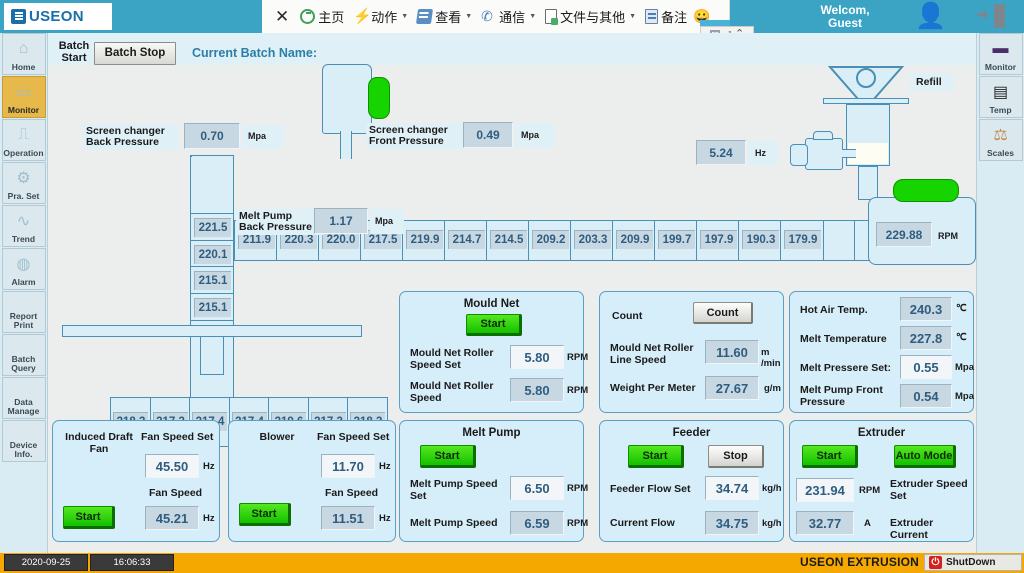  Describe the element at coordinates (172, 466) in the screenshot. I see `induced-draft-fan-speed-set-value: 45.50` at that location.